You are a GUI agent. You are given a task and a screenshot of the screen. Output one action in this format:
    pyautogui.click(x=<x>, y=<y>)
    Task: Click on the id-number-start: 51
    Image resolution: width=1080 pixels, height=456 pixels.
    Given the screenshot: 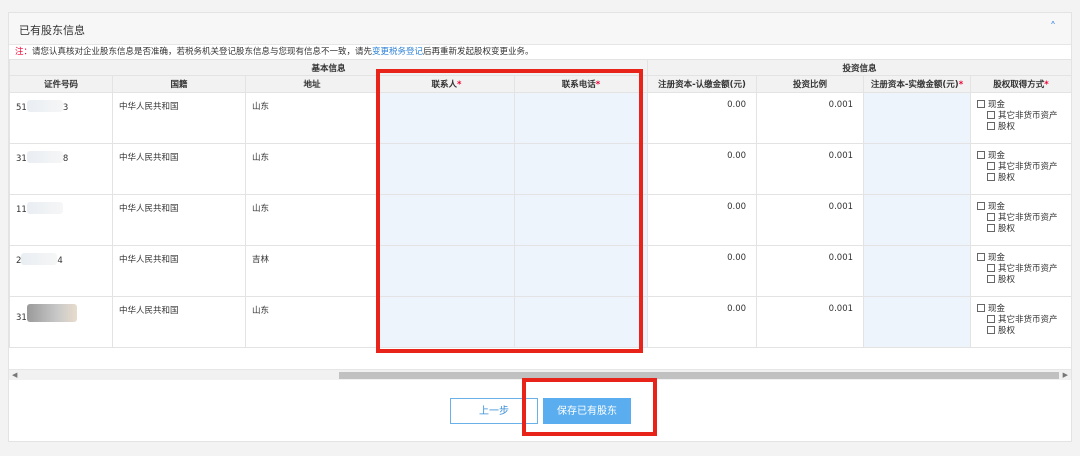 What is the action you would take?
    pyautogui.click(x=21, y=108)
    